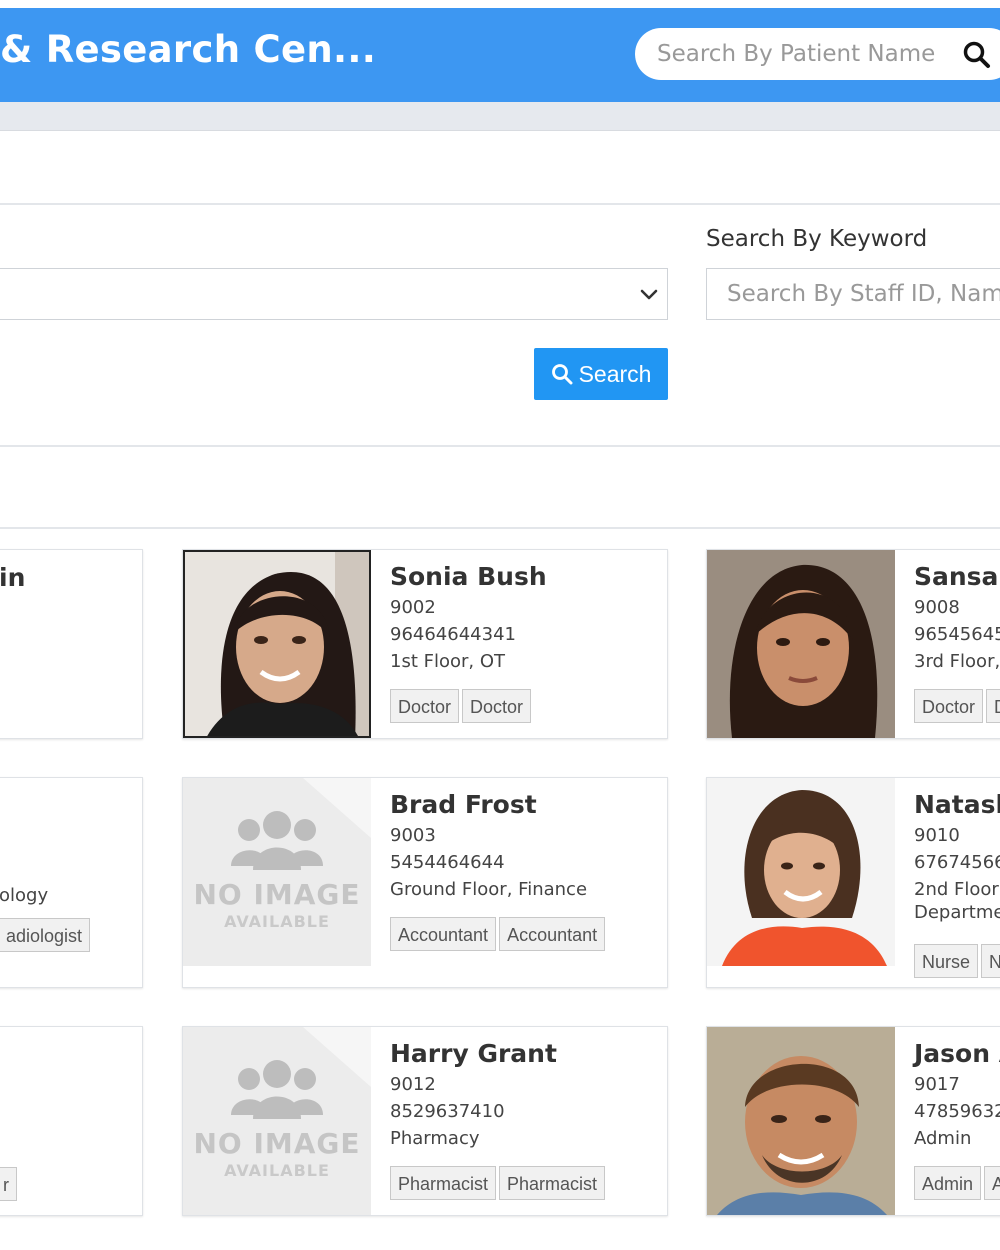  Describe the element at coordinates (957, 634) in the screenshot. I see `staff-phone: 965456454` at that location.